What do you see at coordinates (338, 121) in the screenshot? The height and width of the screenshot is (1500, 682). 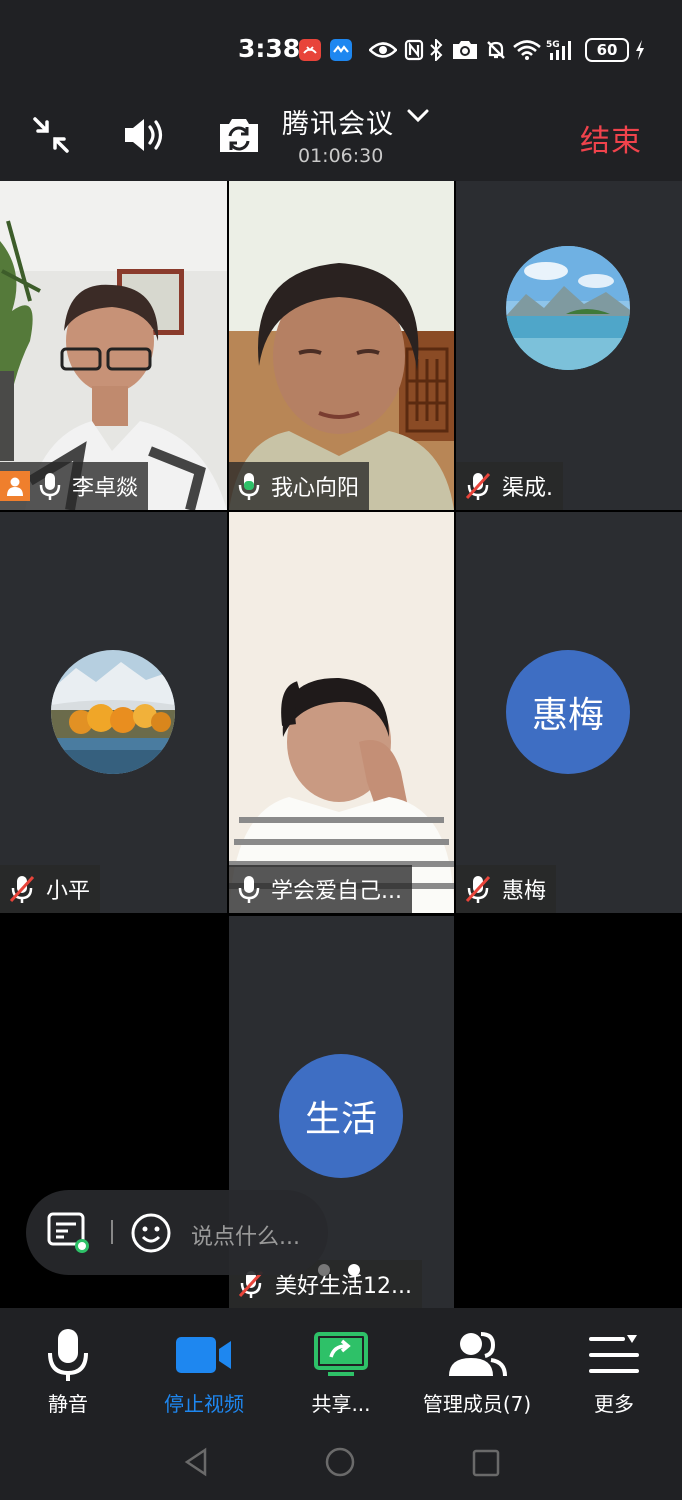 I see `meeting-title: 腾讯会议` at bounding box center [338, 121].